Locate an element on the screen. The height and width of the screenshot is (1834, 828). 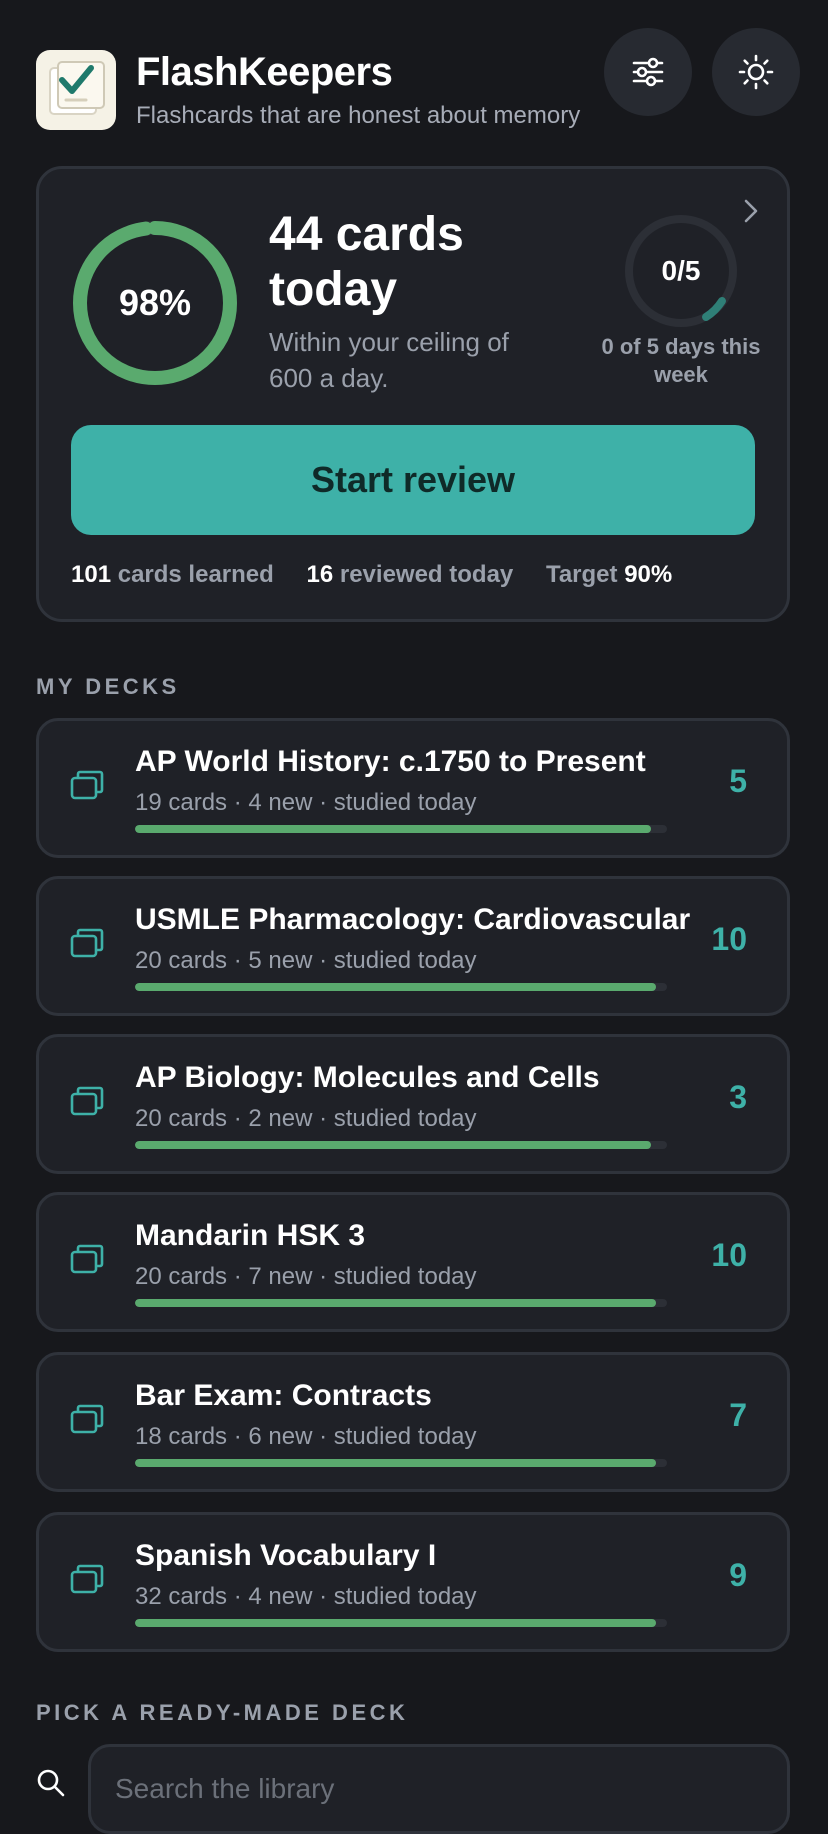
deck-meta: 19 cards · 4 new · studied today is located at coordinates (306, 802).